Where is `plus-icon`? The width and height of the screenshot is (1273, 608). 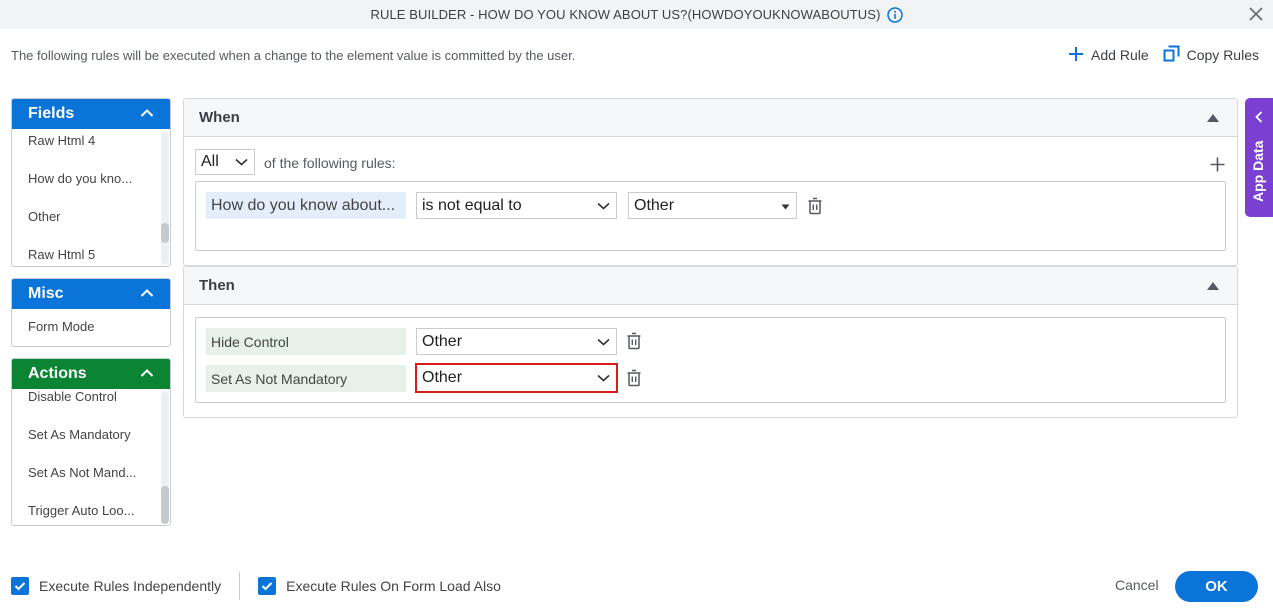 plus-icon is located at coordinates (1076, 55).